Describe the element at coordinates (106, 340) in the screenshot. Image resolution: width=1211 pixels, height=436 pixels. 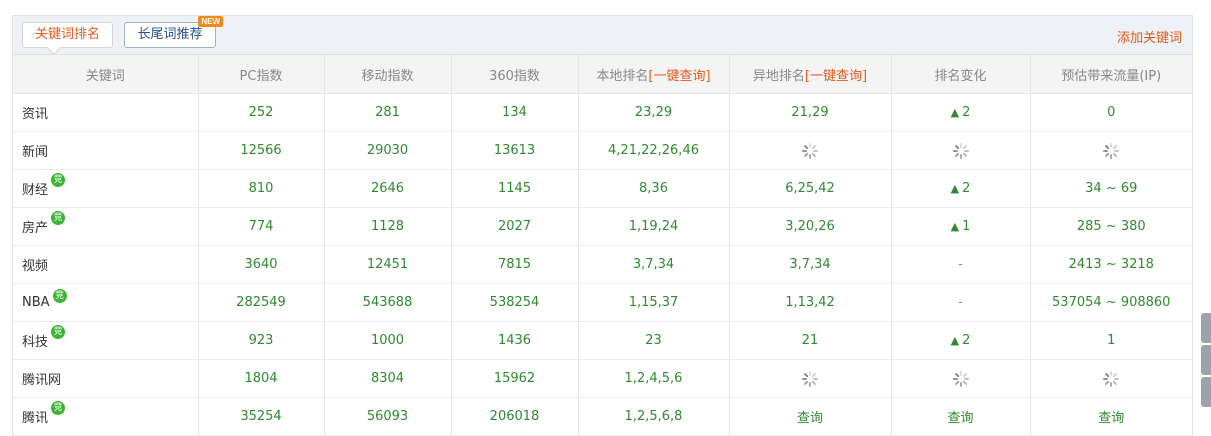
I see `keyword-cell: 科技竞` at that location.